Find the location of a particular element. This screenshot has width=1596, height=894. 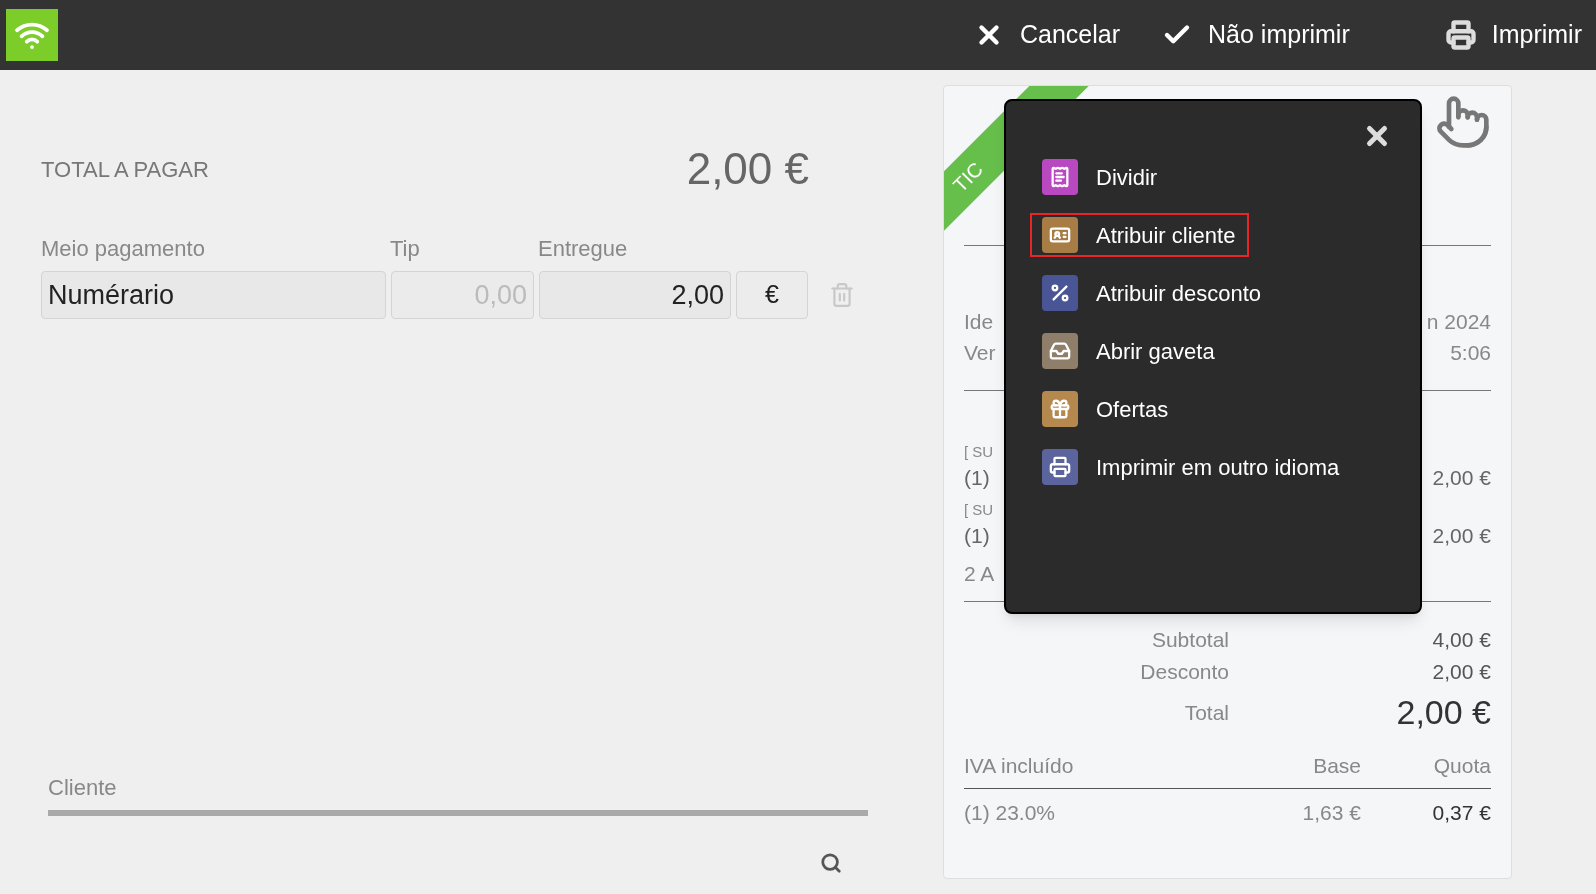

delivered-field: 2,00 is located at coordinates (635, 295).